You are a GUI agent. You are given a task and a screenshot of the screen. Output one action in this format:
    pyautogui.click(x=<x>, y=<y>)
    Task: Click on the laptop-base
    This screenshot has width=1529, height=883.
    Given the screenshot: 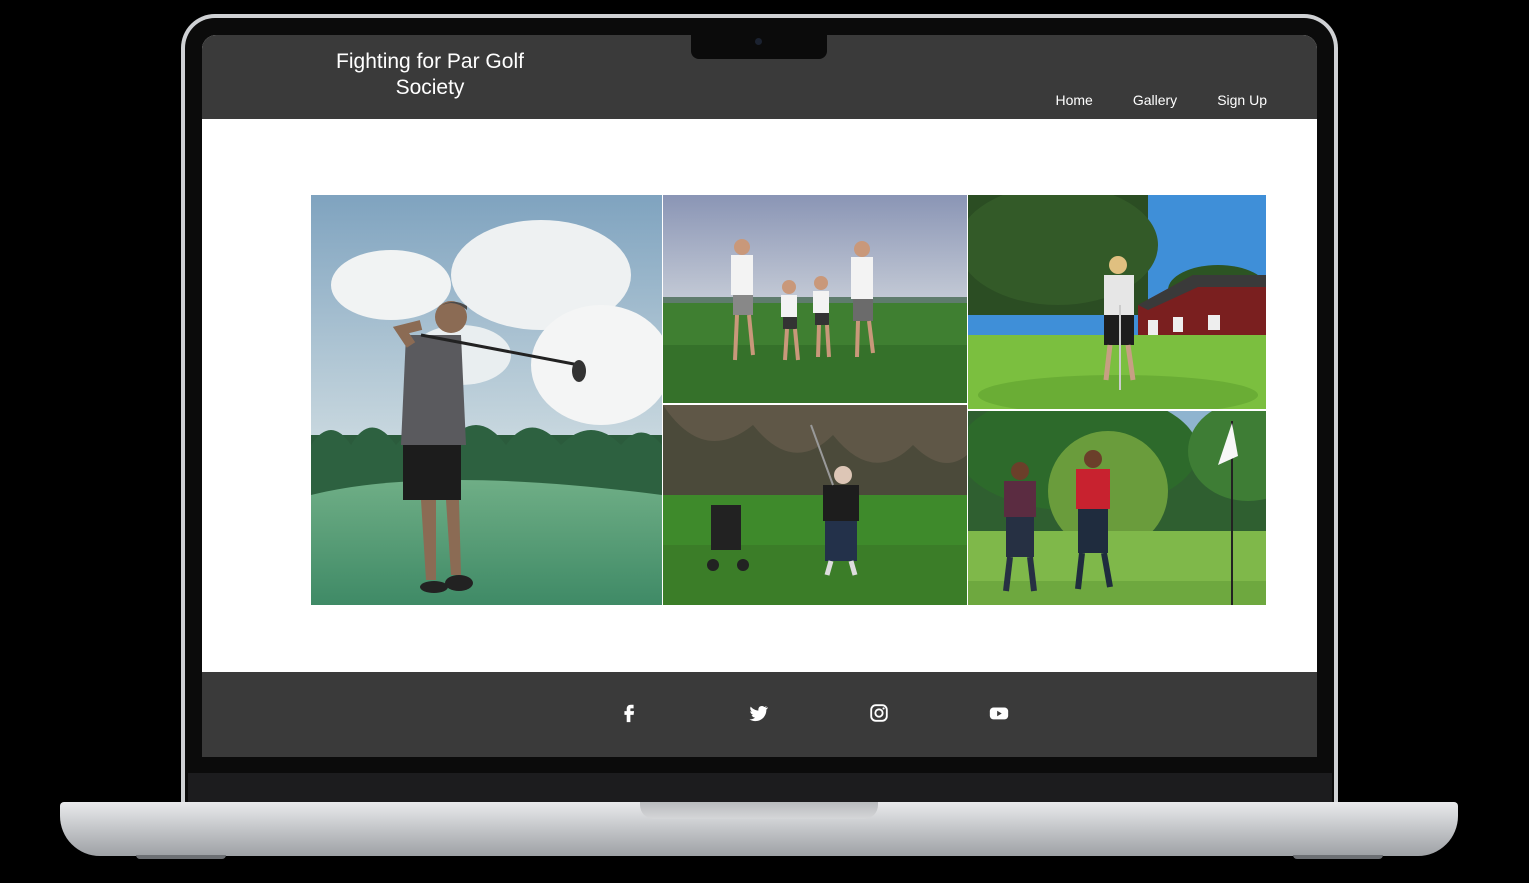 What is the action you would take?
    pyautogui.click(x=759, y=829)
    